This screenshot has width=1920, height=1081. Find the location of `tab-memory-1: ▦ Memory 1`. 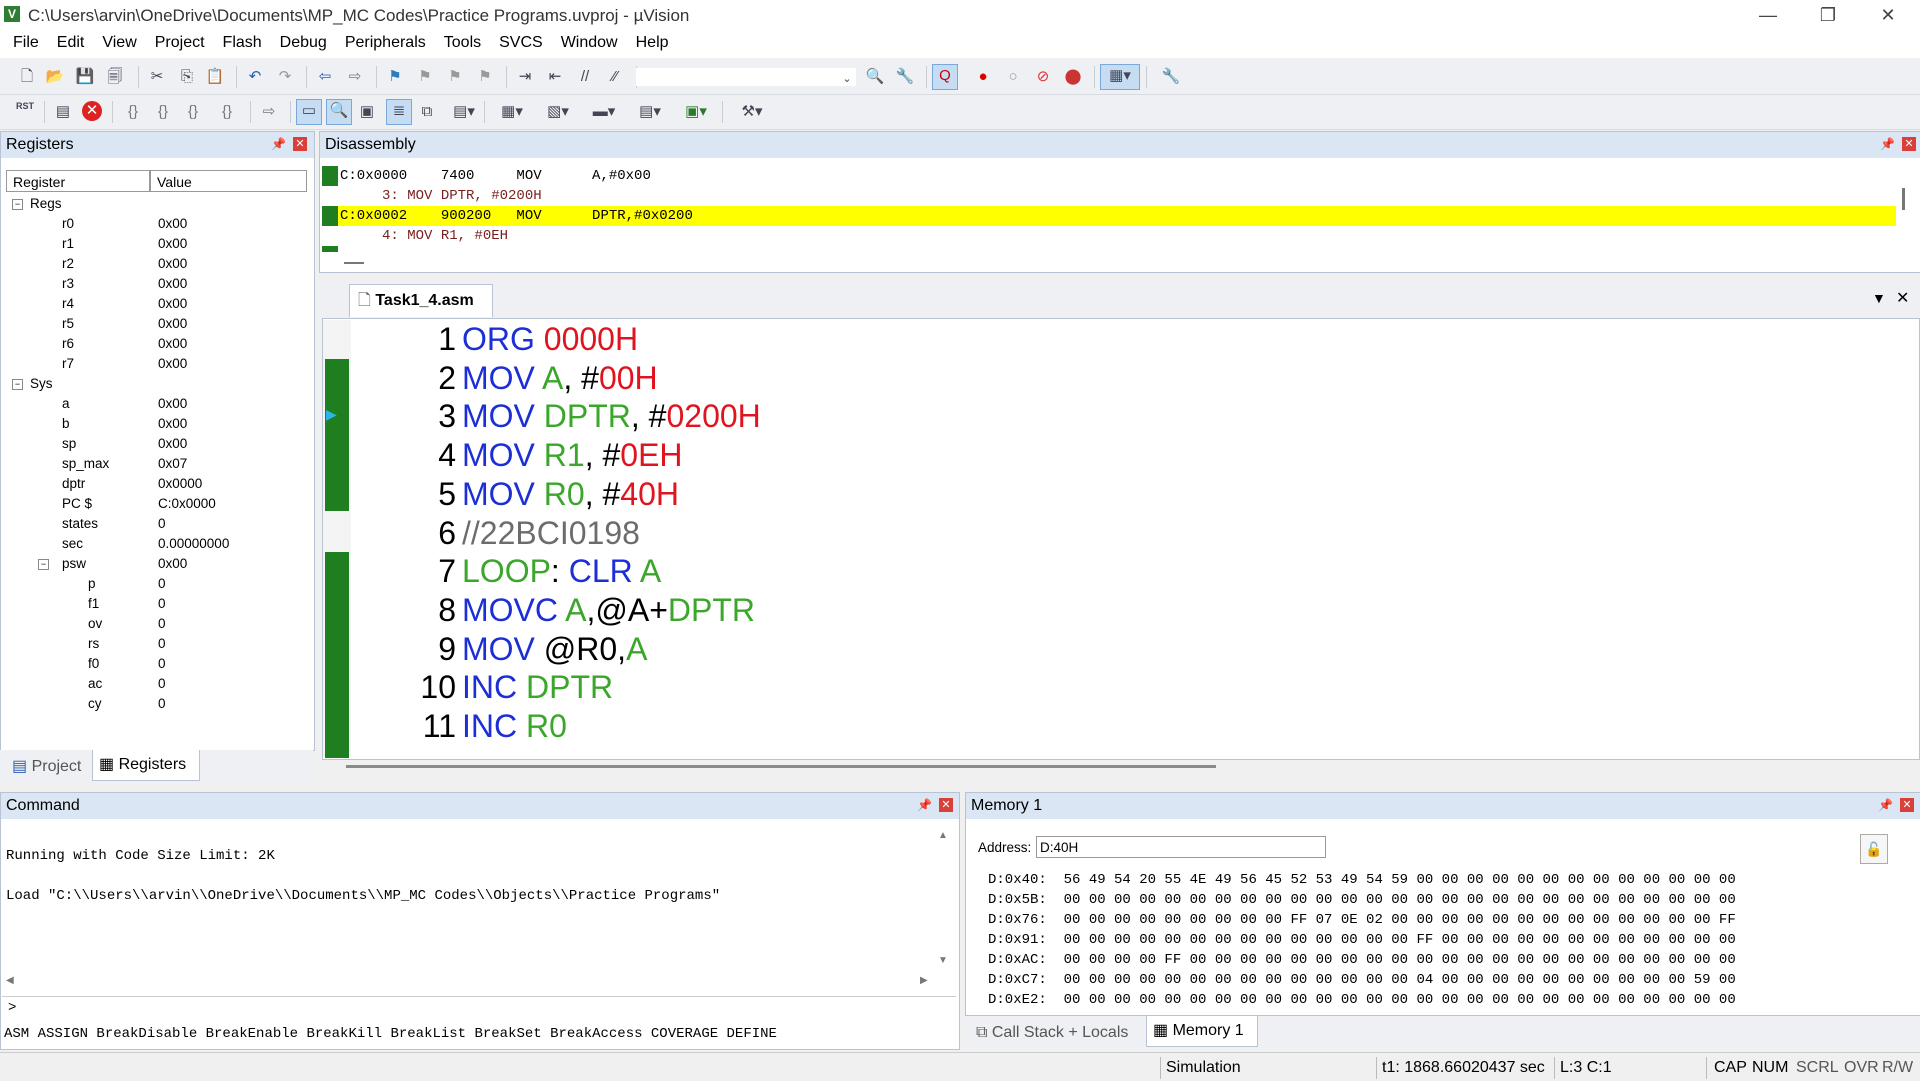

tab-memory-1: ▦ Memory 1 is located at coordinates (1202, 1031).